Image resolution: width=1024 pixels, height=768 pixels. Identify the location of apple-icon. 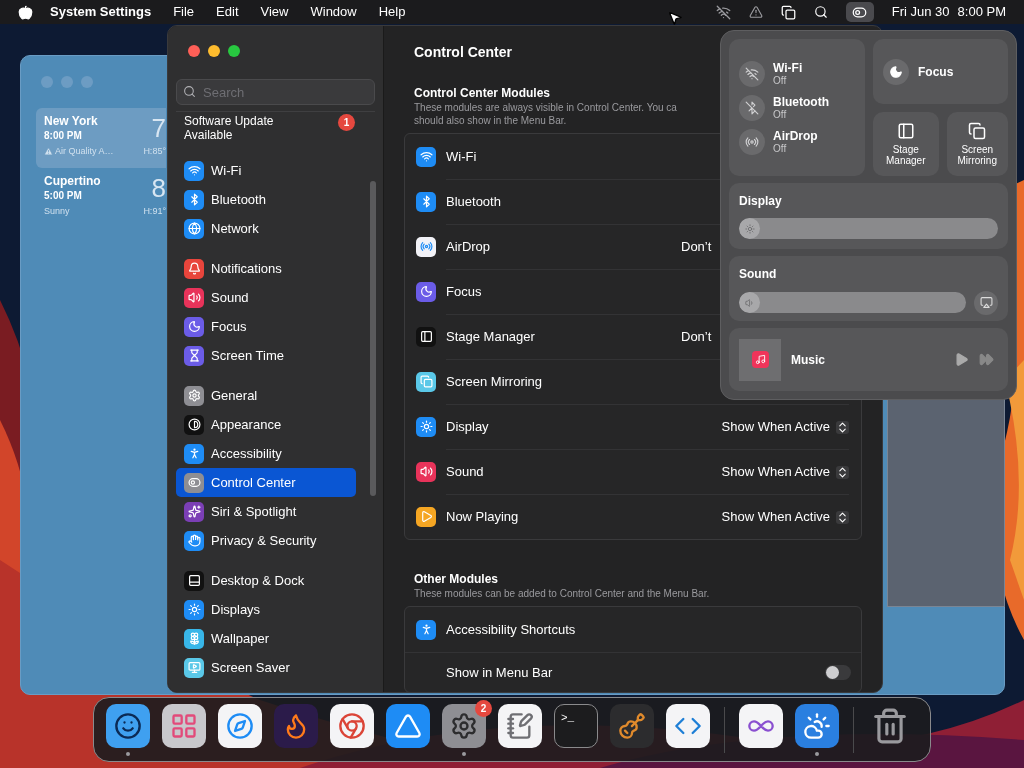
(25, 12).